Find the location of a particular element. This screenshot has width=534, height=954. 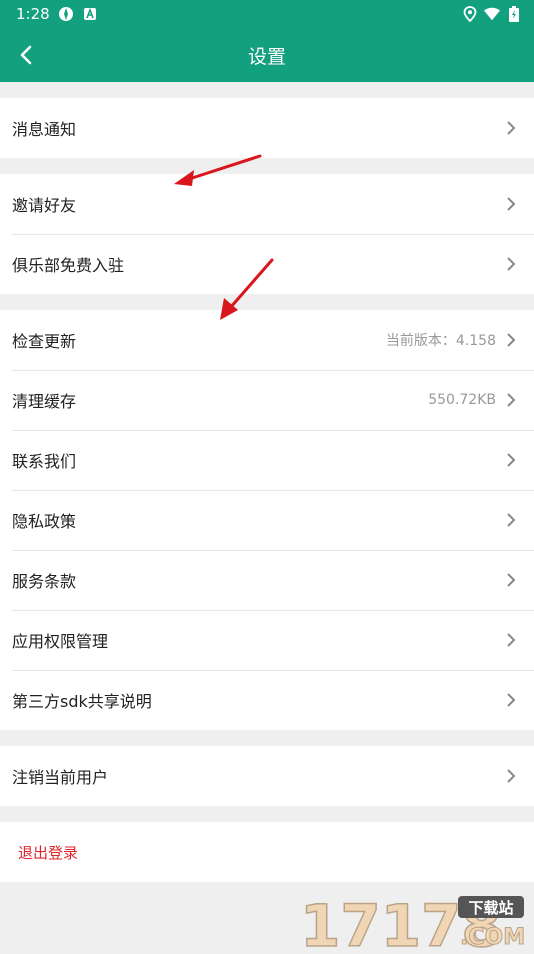

settings-item-label: 服务条款 is located at coordinates (44, 581).